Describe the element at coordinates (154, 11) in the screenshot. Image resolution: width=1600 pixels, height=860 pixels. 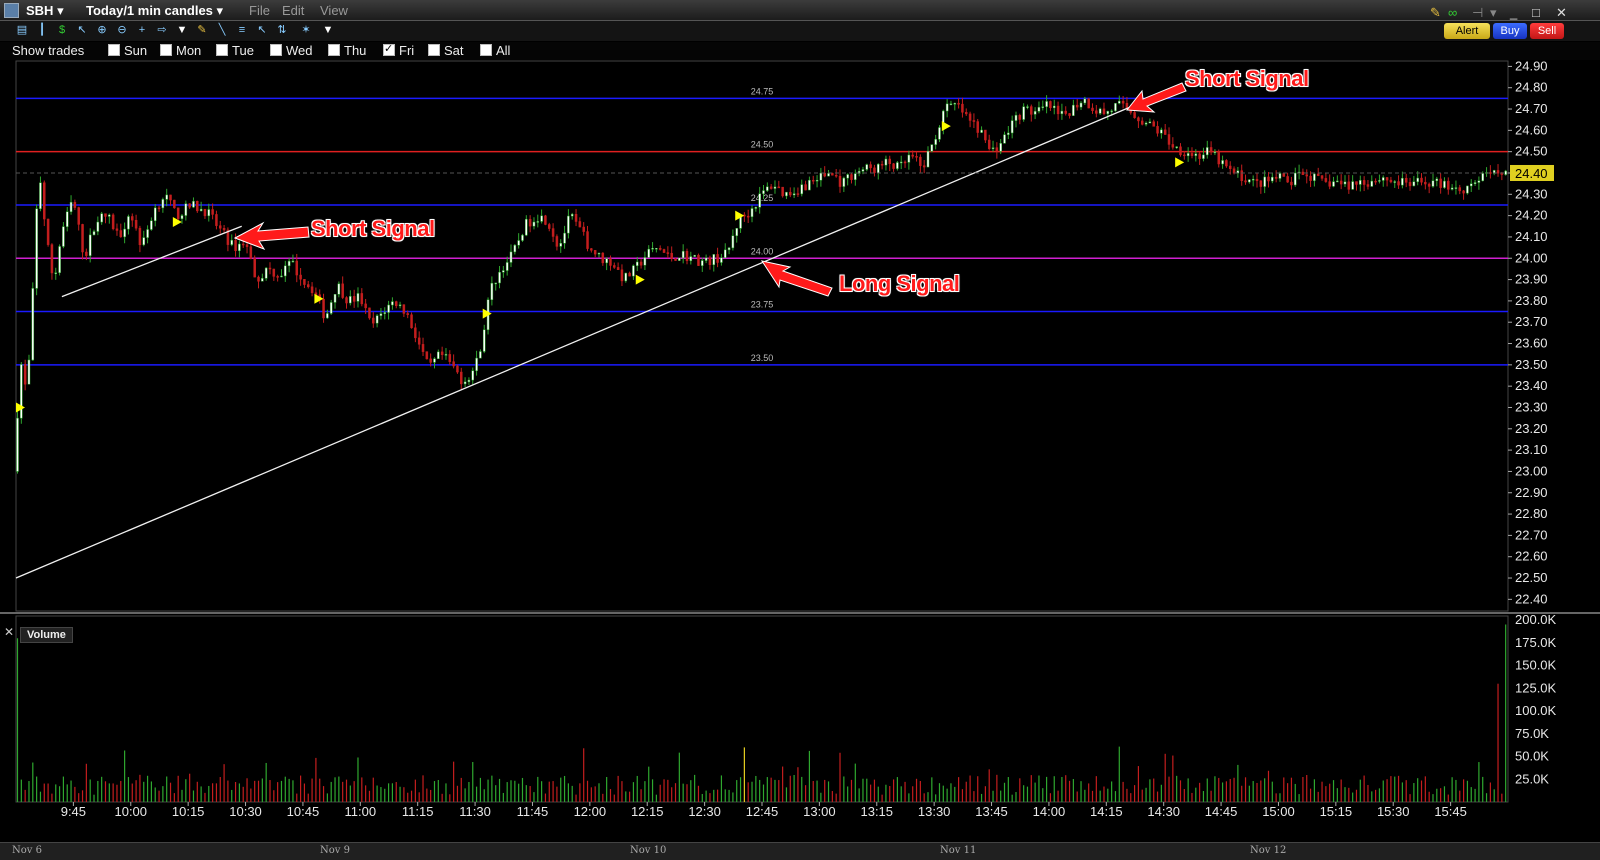
I see `period-selector: Today/1 min candles ▾` at that location.